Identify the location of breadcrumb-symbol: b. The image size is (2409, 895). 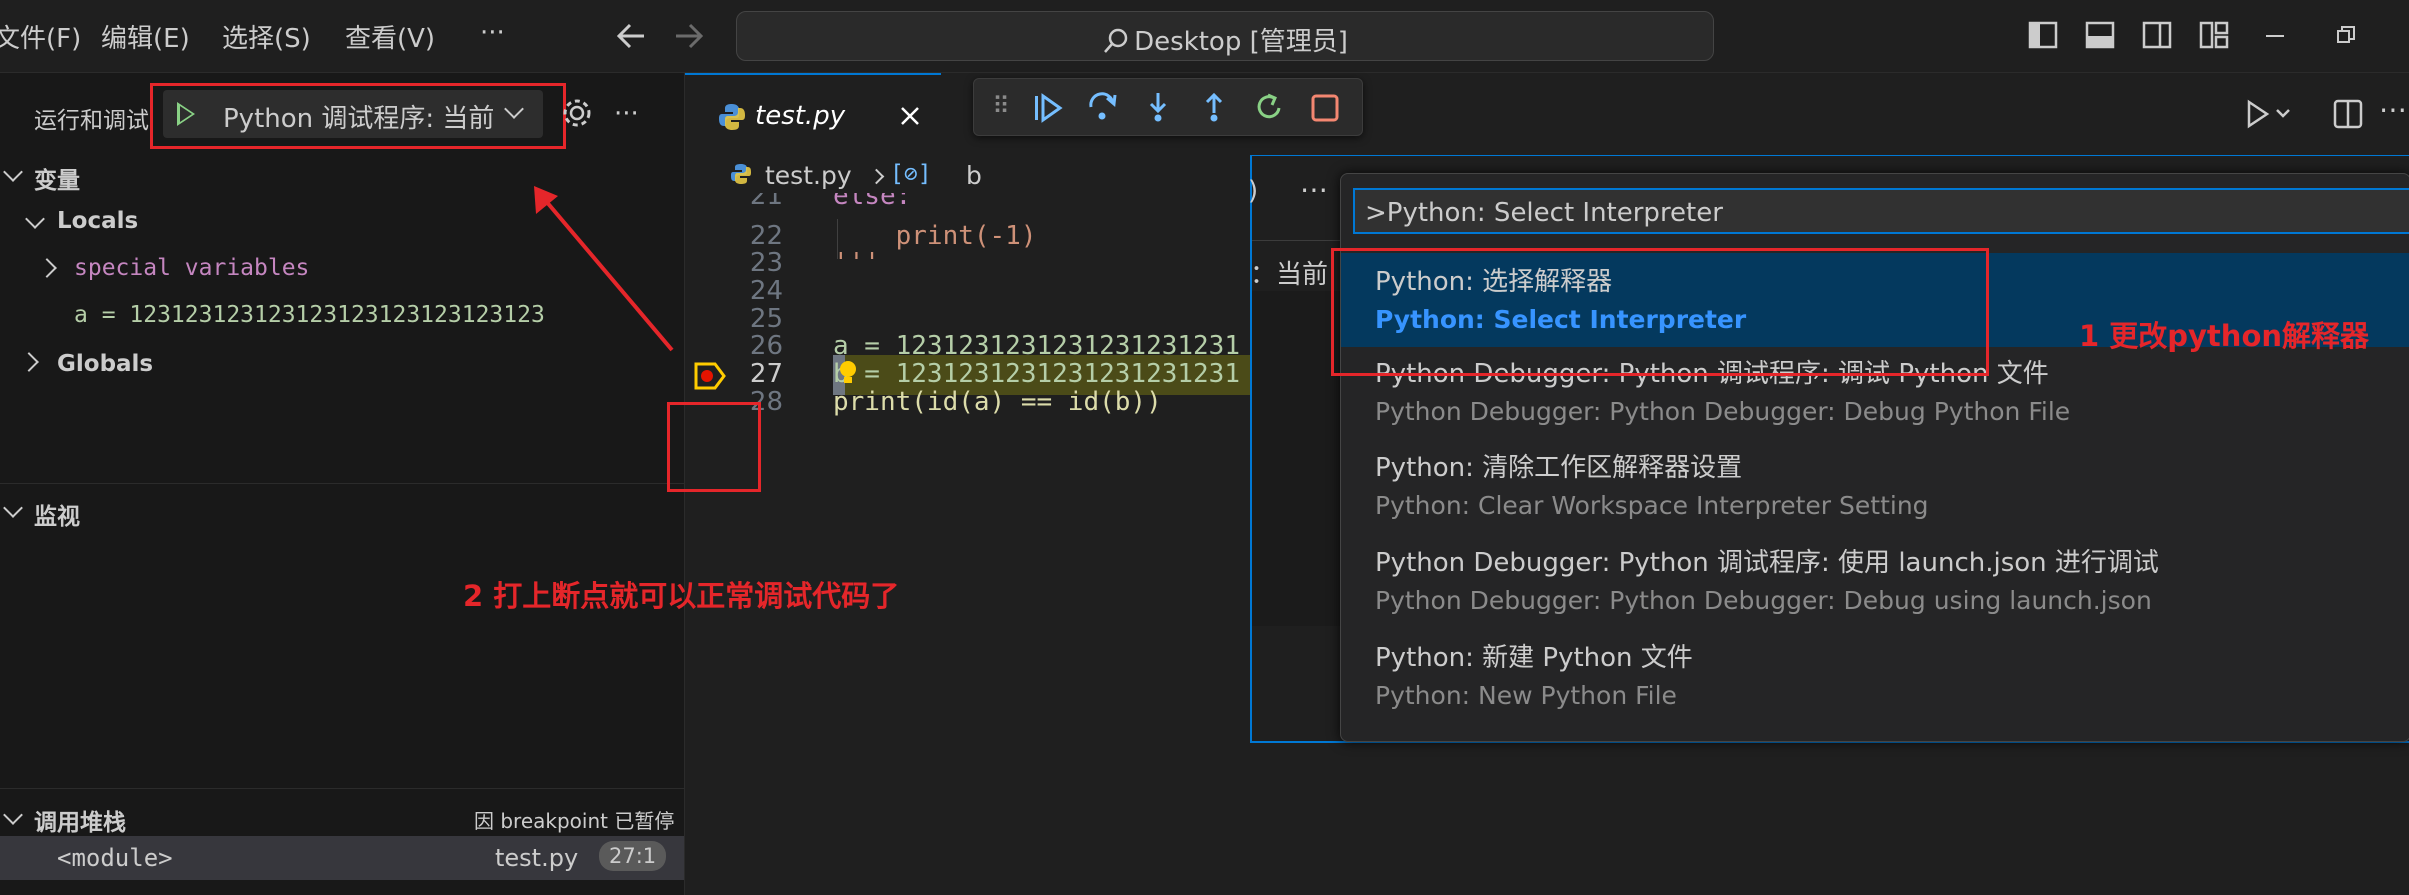
(974, 175).